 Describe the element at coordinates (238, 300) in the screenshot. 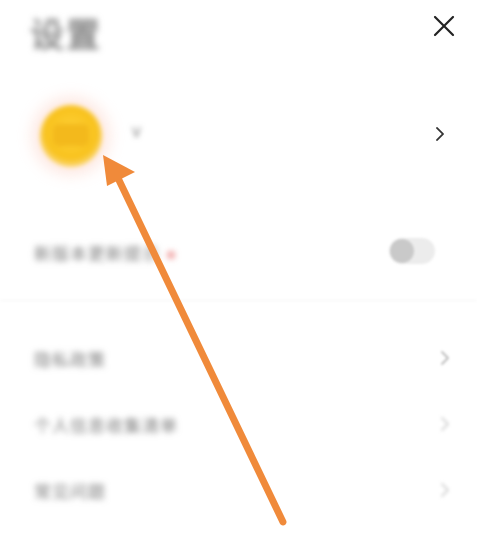

I see `divider` at that location.